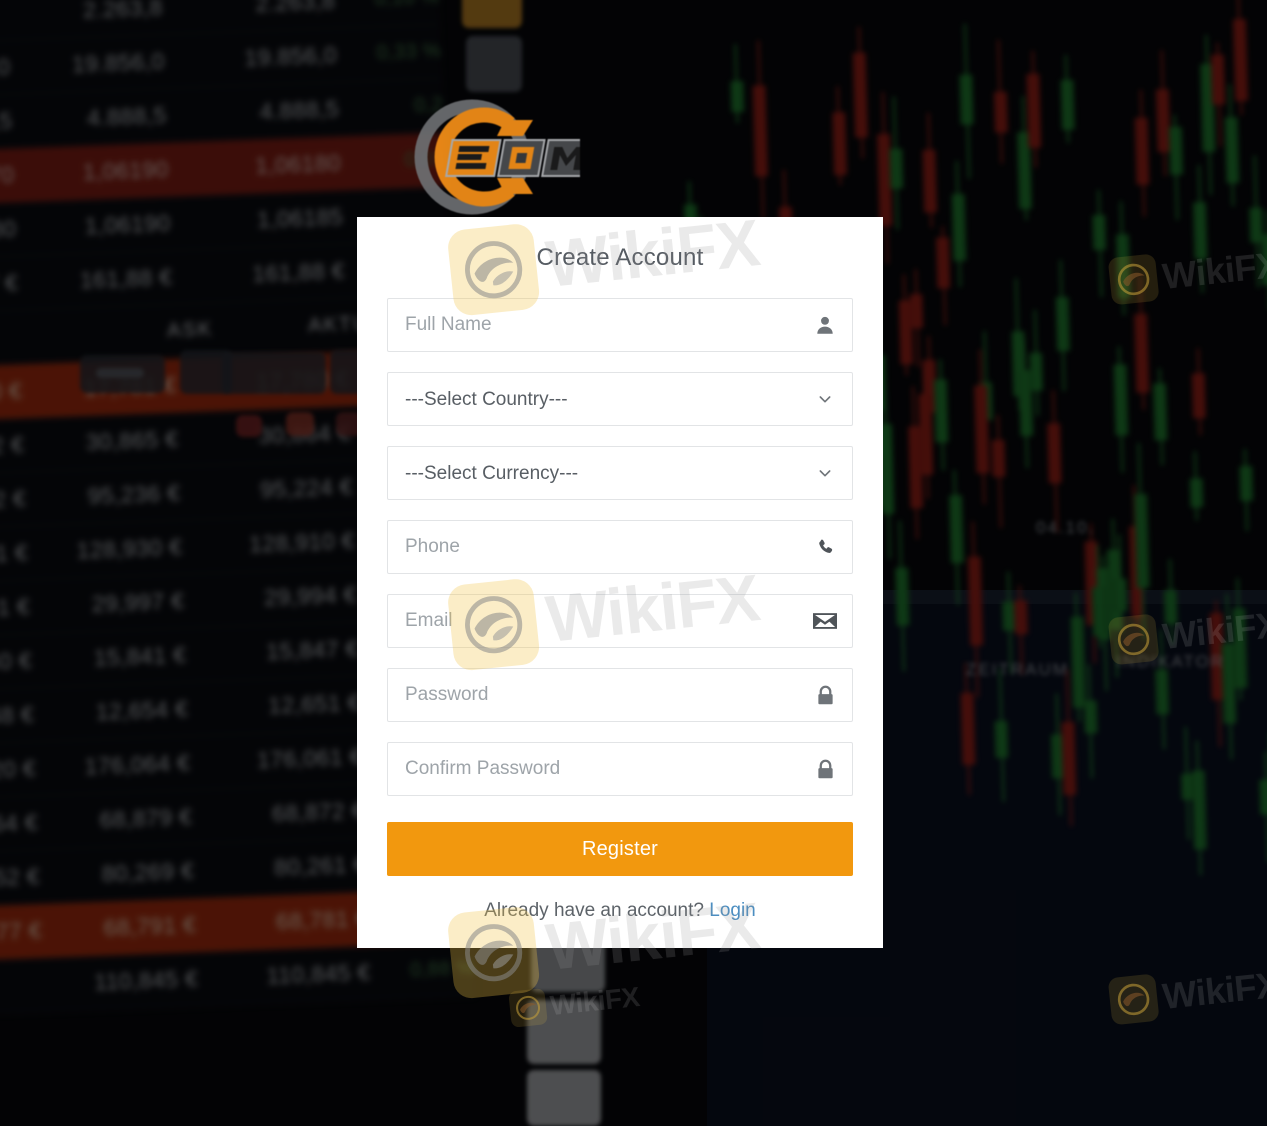 The height and width of the screenshot is (1126, 1267). I want to click on background-quote-cell, so click(11, 15).